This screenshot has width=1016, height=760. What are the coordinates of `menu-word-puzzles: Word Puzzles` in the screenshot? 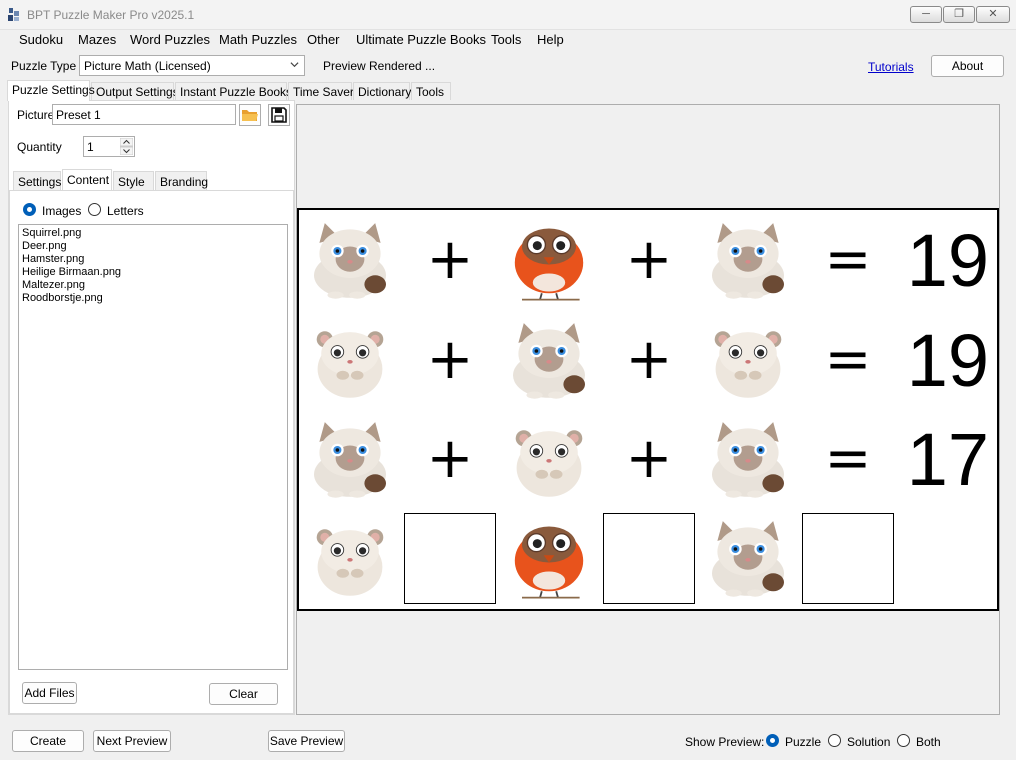 It's located at (170, 39).